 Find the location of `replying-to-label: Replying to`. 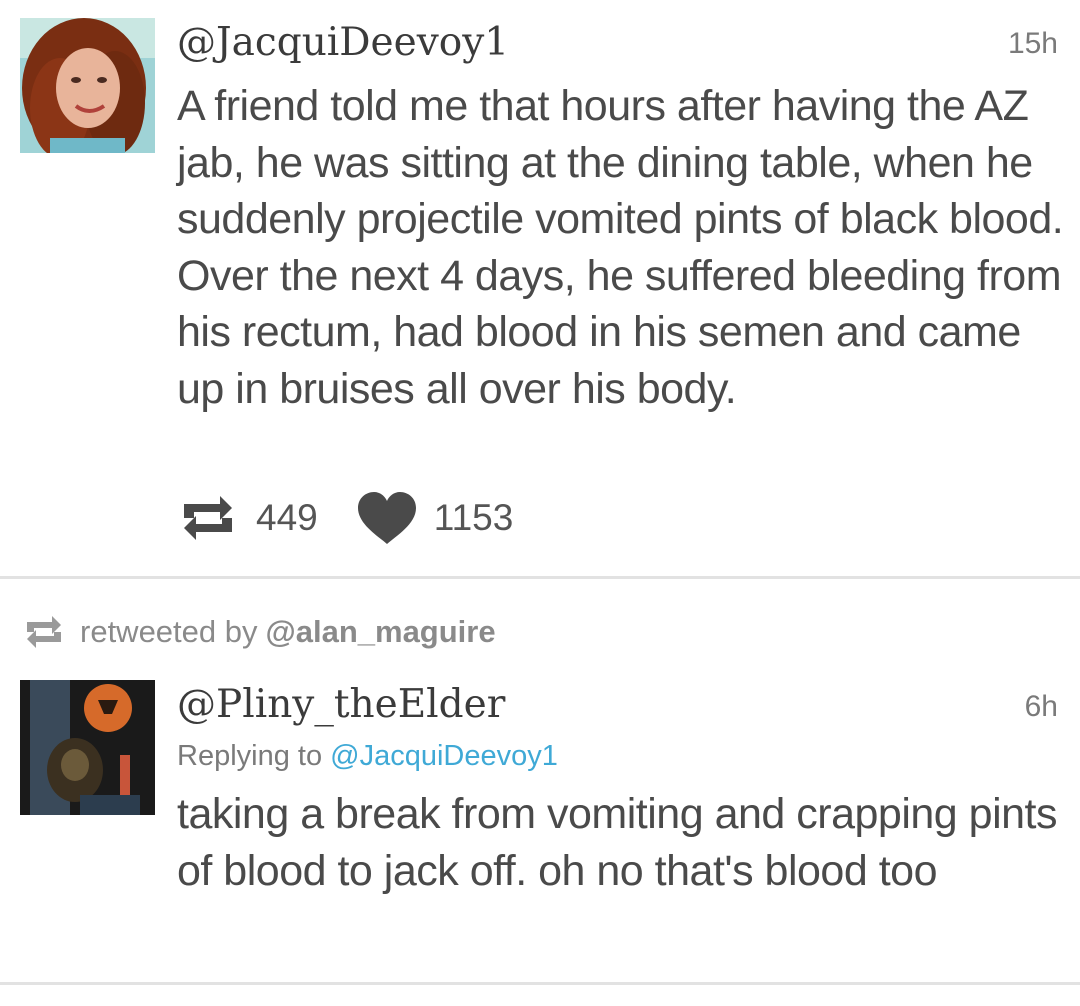

replying-to-label: Replying to is located at coordinates (250, 756).